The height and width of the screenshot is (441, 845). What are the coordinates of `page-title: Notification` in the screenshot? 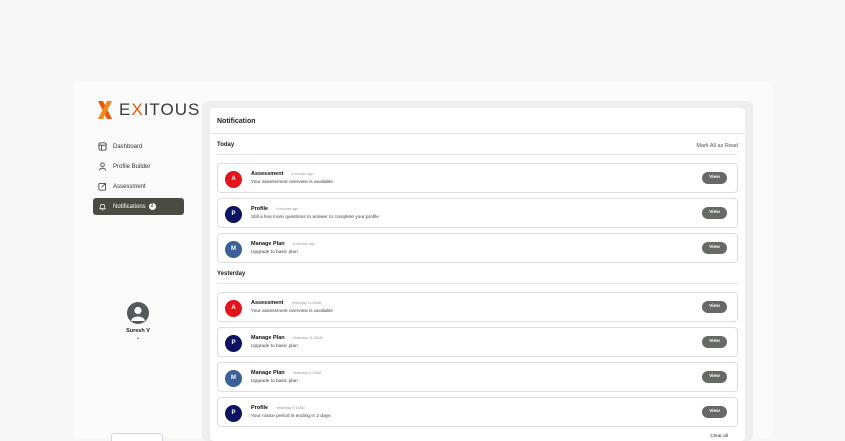 It's located at (236, 121).